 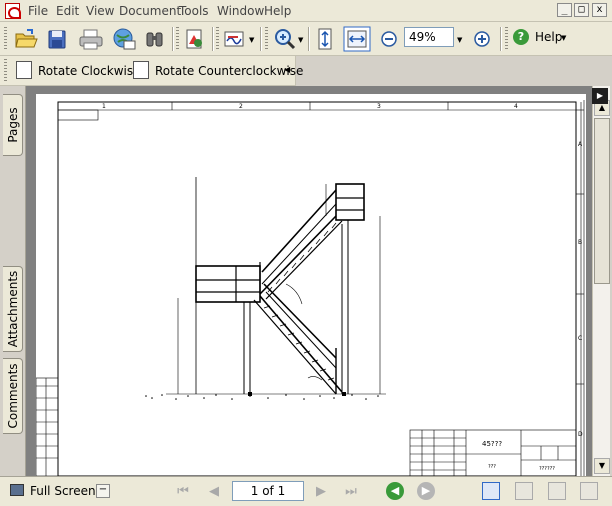 I want to click on close-button: x, so click(x=599, y=10).